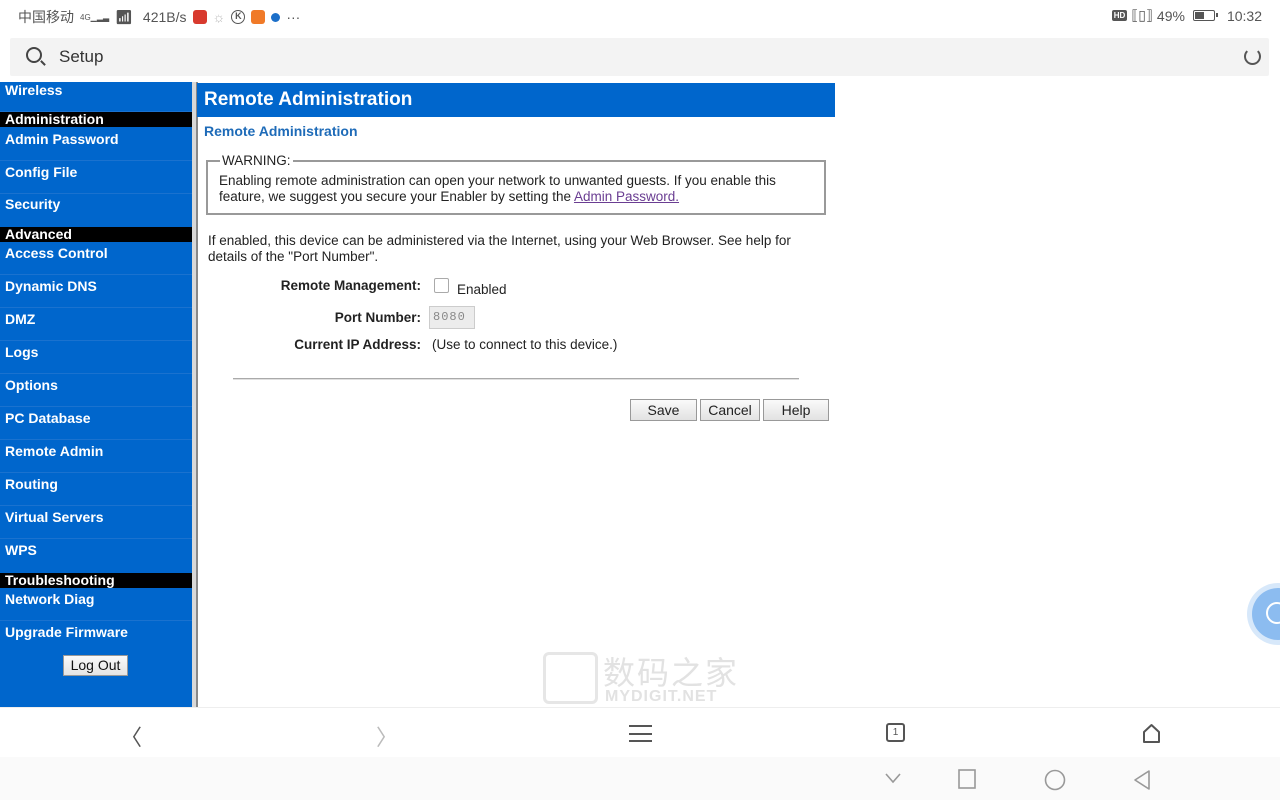 The image size is (1280, 800). Describe the element at coordinates (276, 17) in the screenshot. I see `blue-app-icon` at that location.